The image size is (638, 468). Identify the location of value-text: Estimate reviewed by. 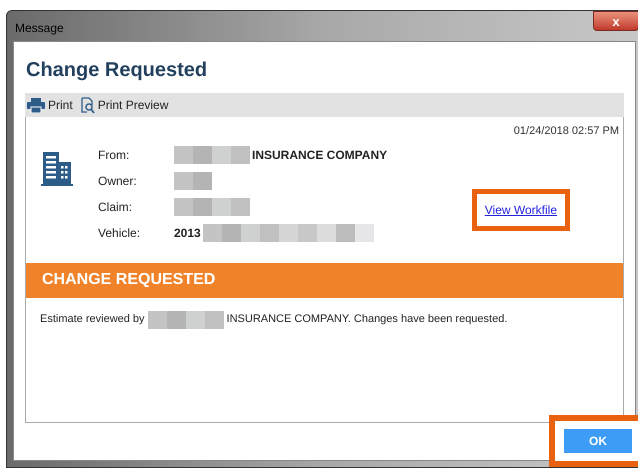
(92, 320).